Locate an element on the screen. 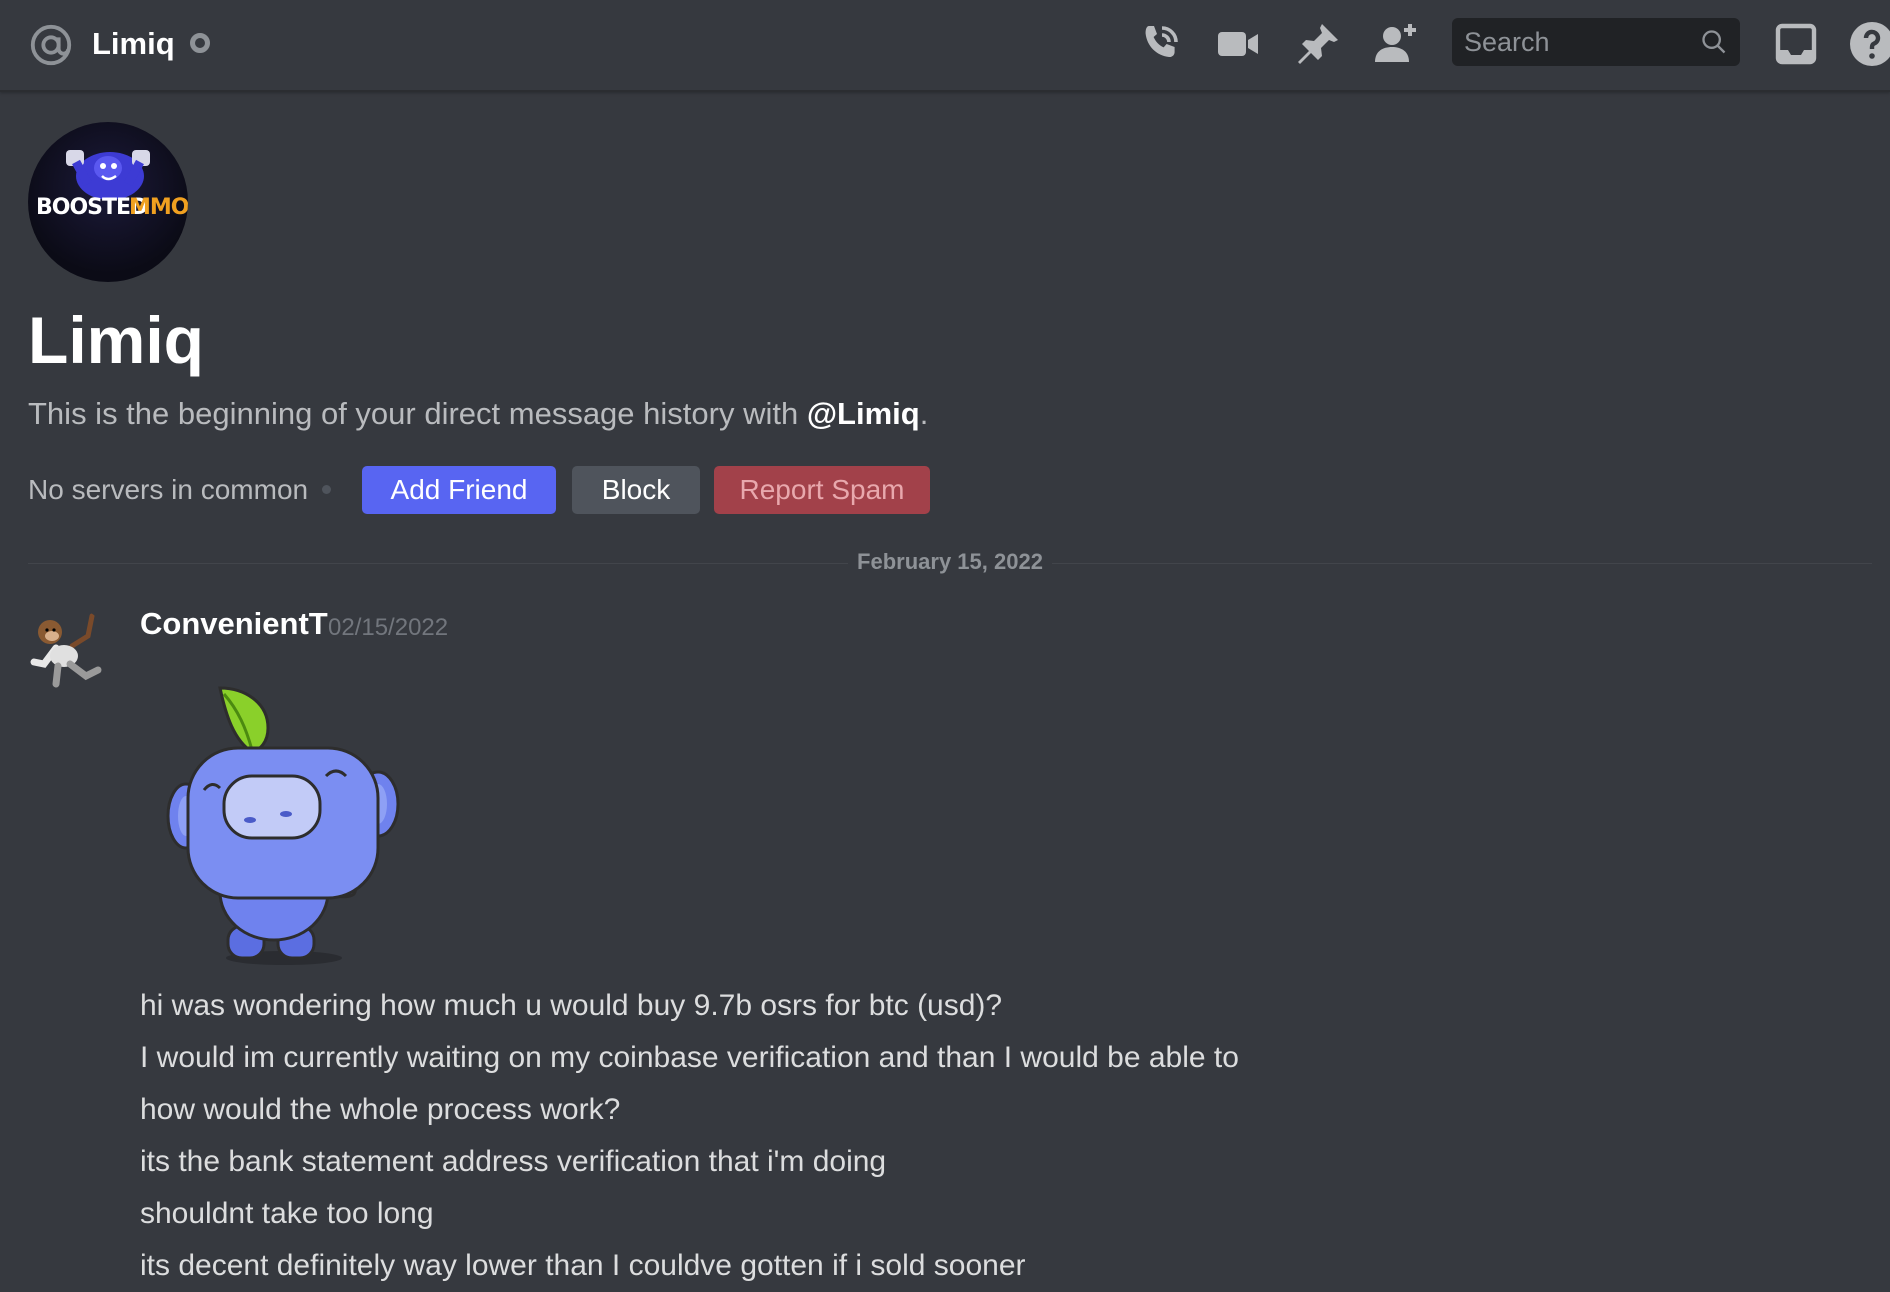  search-box is located at coordinates (1596, 42).